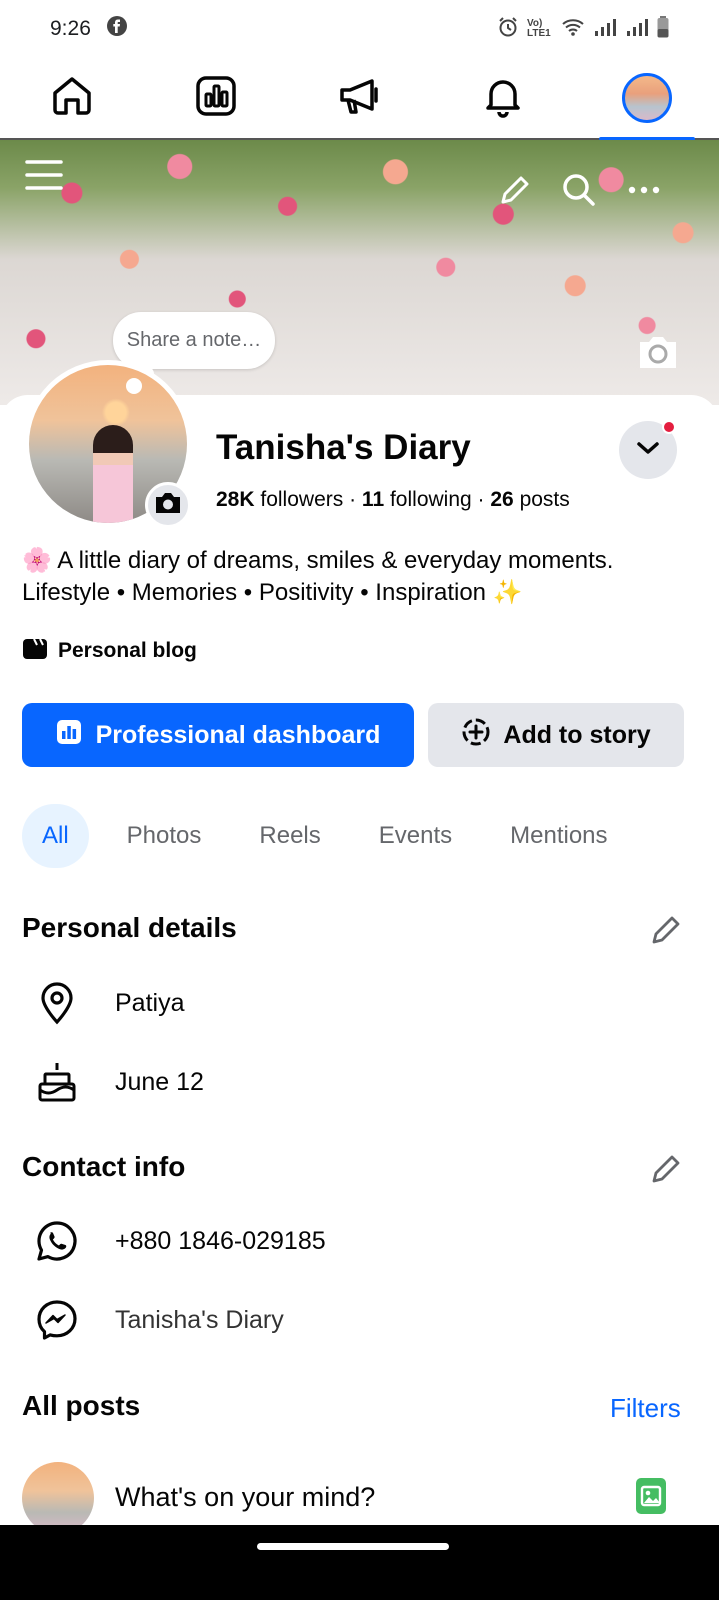  I want to click on add-to-story-button: Add to story, so click(556, 735).